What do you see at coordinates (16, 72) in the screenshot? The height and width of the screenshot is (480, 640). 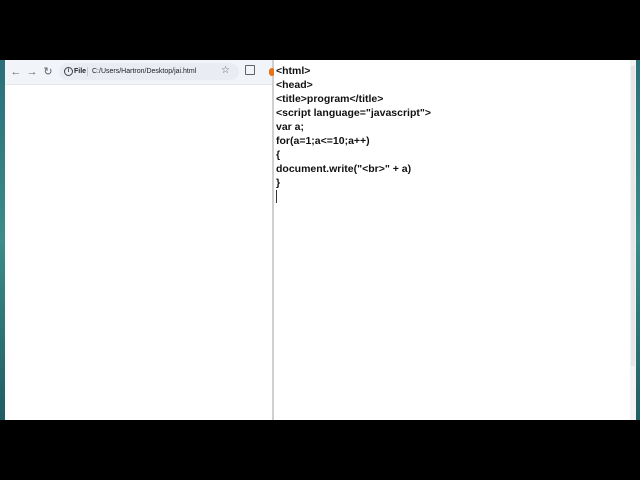 I see `back-arrow-icon: ←` at bounding box center [16, 72].